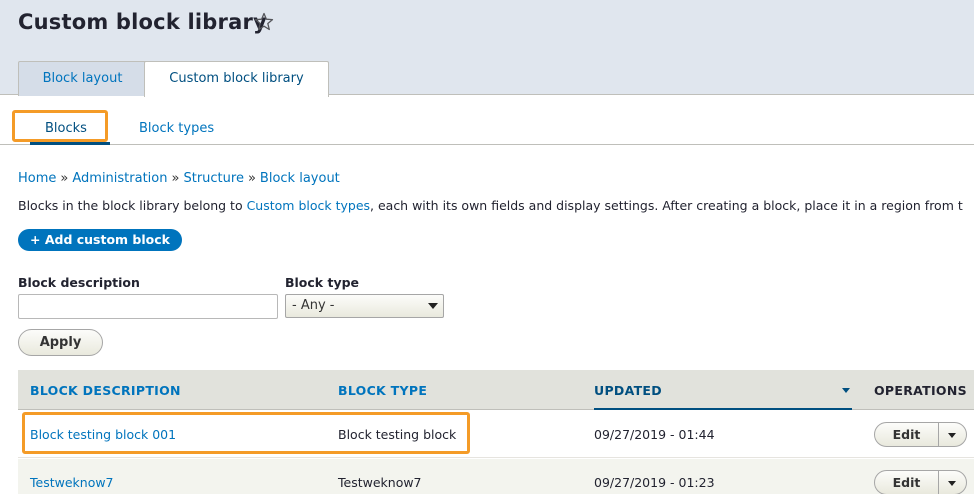 The image size is (974, 494). I want to click on highlight-box-blocks-tab, so click(60, 126).